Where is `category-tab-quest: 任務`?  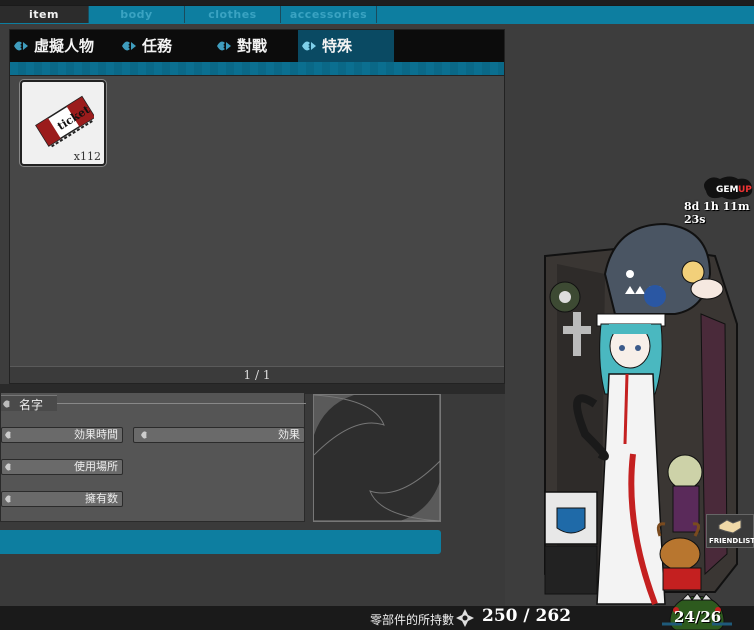
category-tab-quest: 任務 is located at coordinates (158, 46).